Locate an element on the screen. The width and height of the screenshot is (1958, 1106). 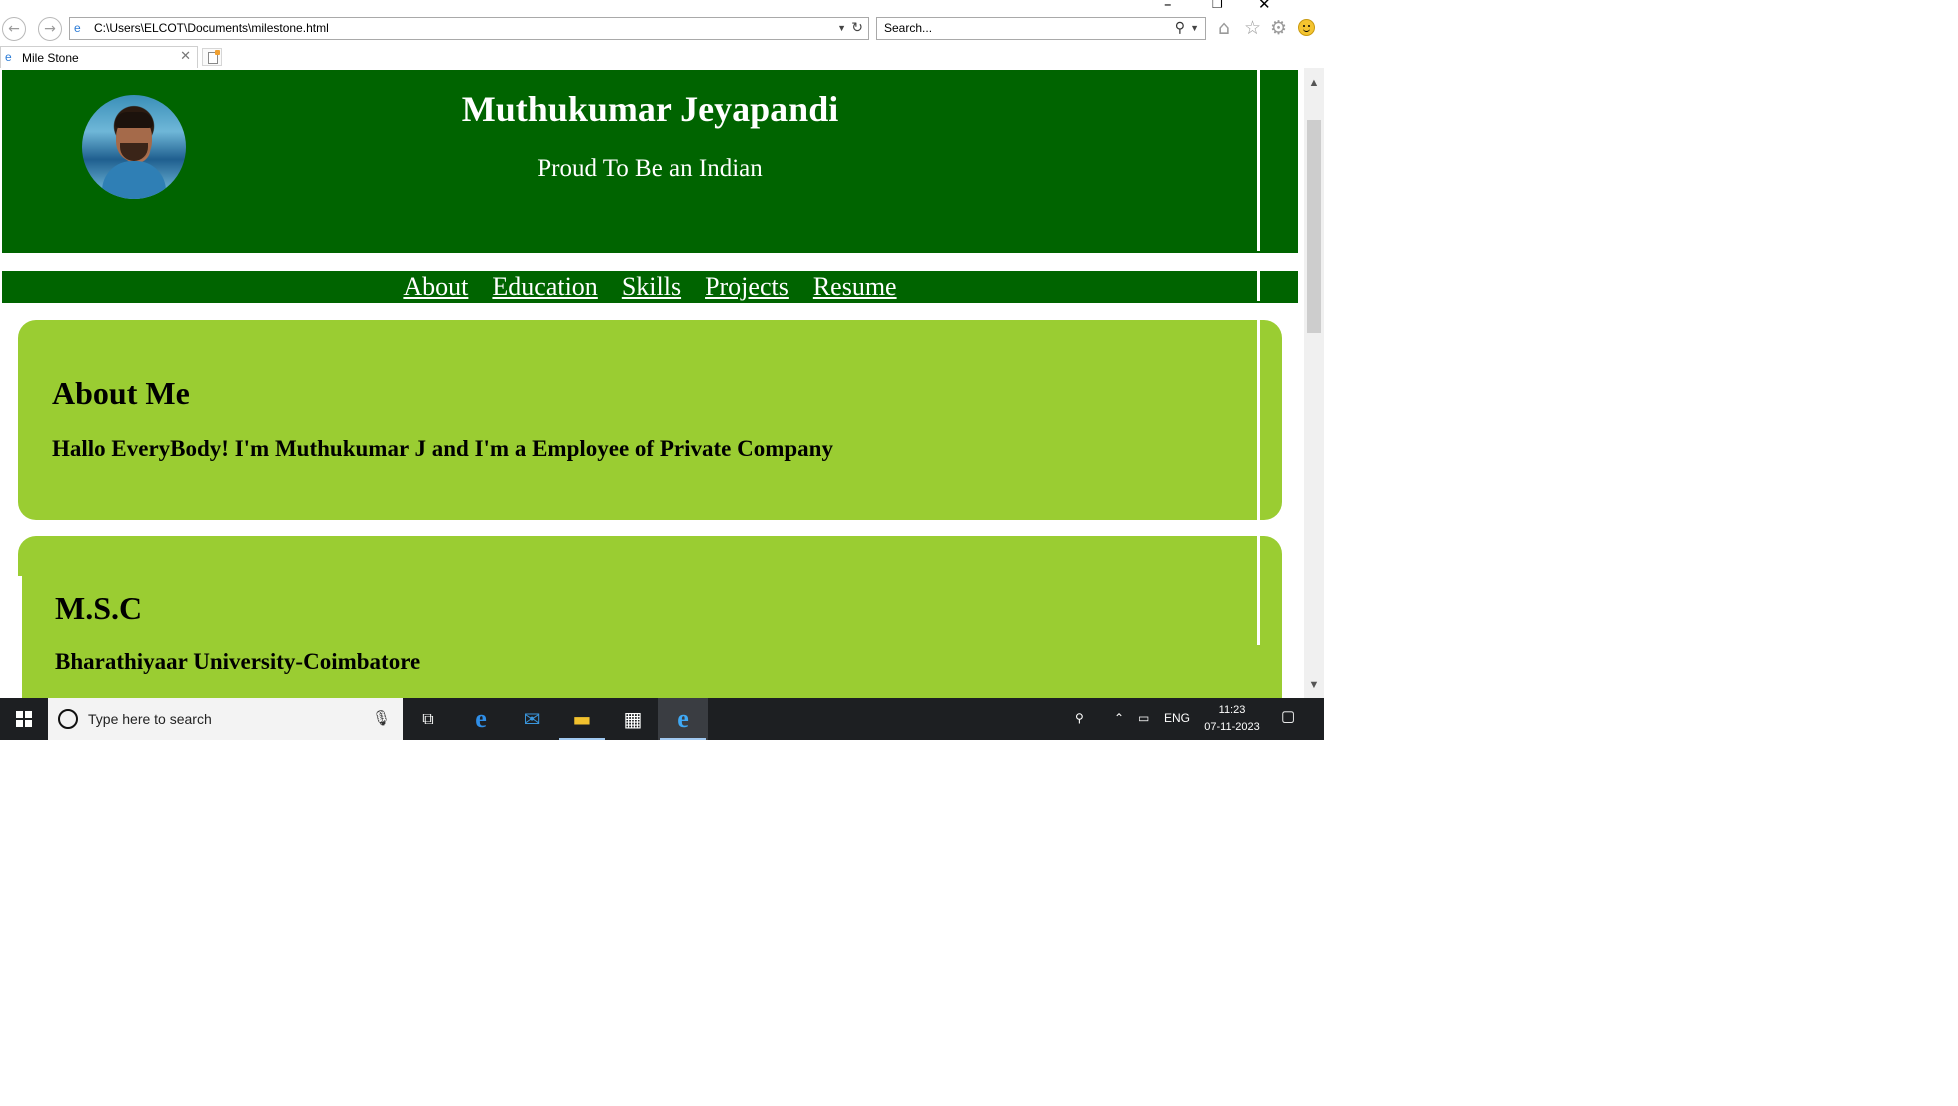
feedback-smiley-icon is located at coordinates (1306, 27).